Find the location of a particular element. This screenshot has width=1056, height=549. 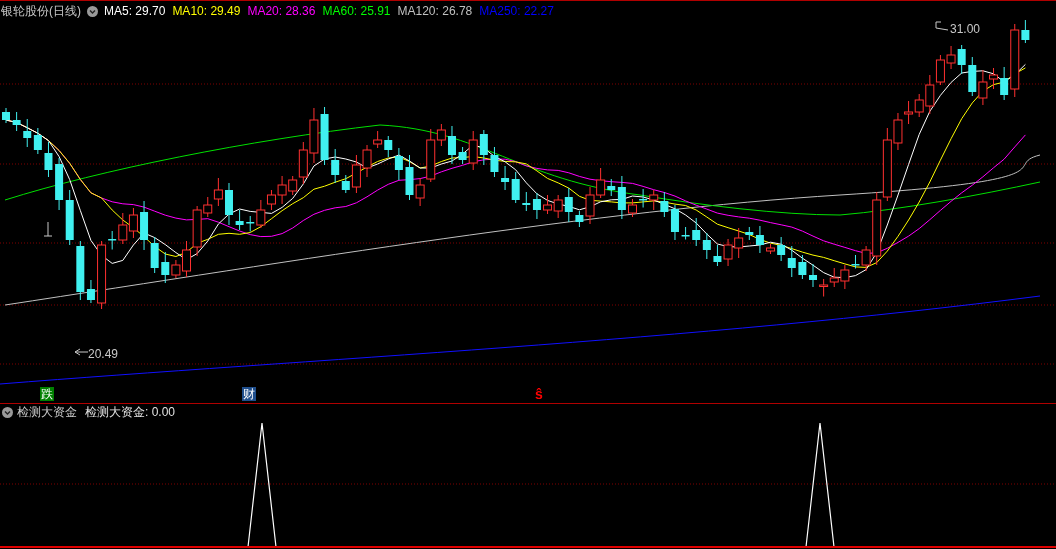

stock-title: 银轮股份(日线) is located at coordinates (40, 11).